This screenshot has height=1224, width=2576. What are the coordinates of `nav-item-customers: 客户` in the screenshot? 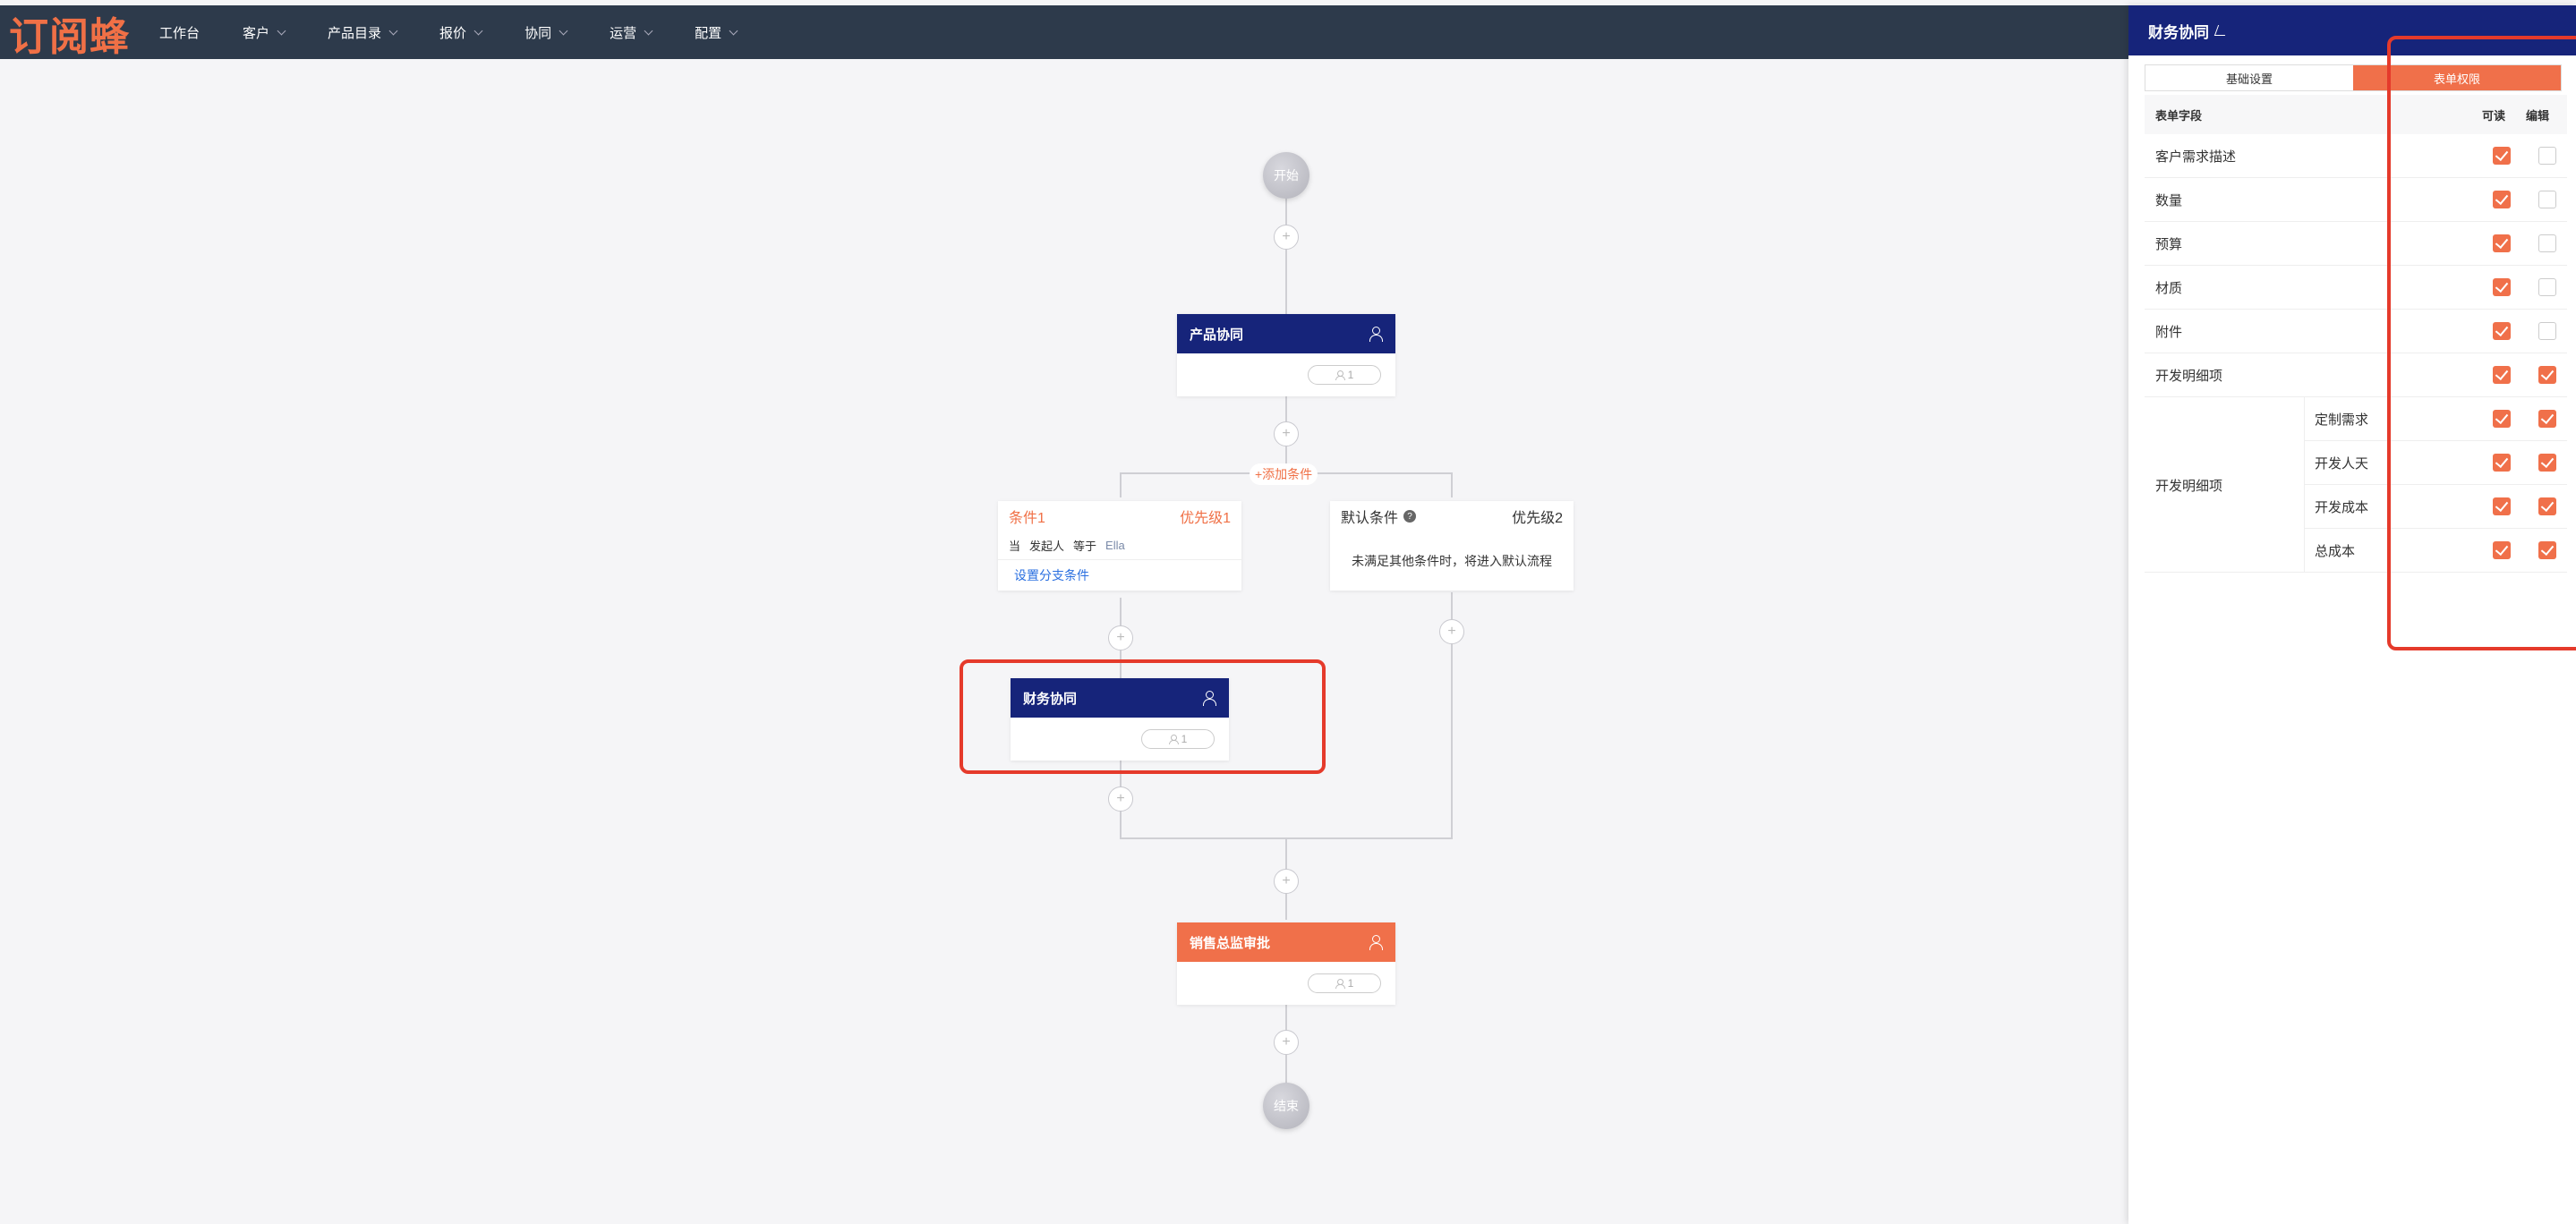 It's located at (264, 33).